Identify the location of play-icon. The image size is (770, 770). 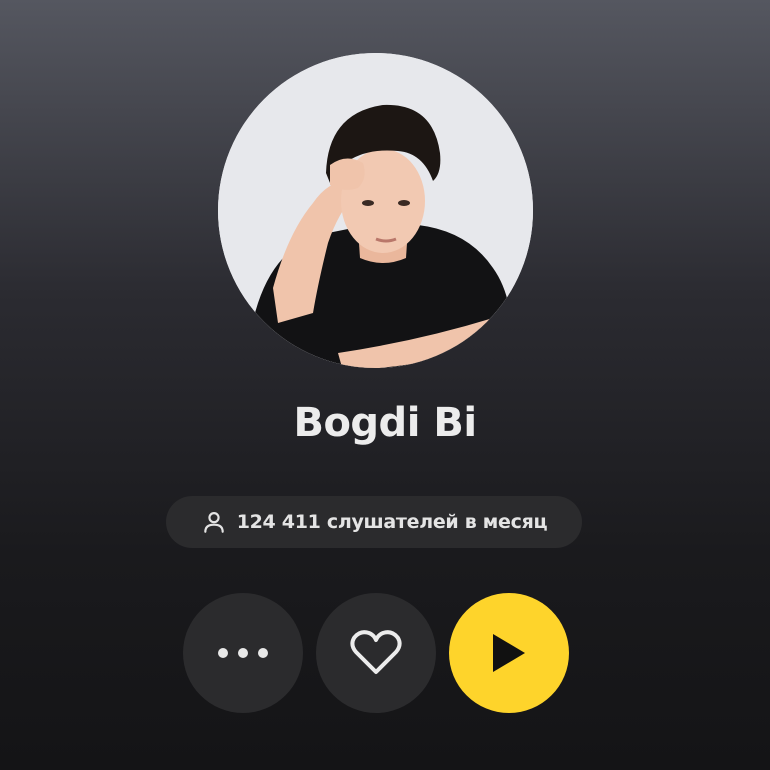
(509, 653).